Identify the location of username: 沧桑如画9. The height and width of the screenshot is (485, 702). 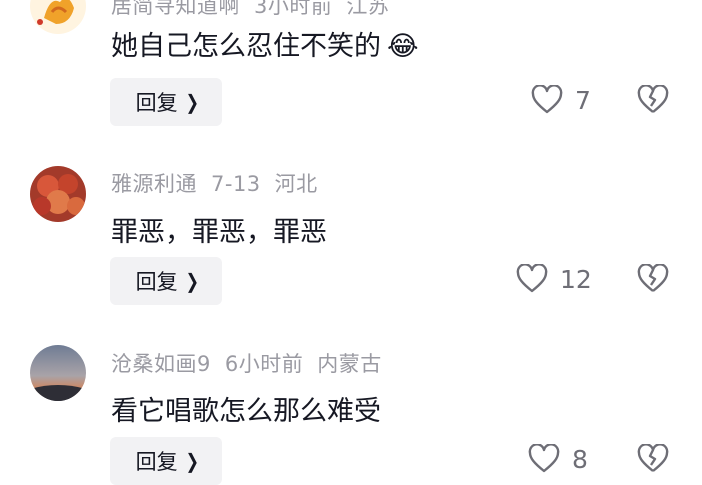
(161, 364).